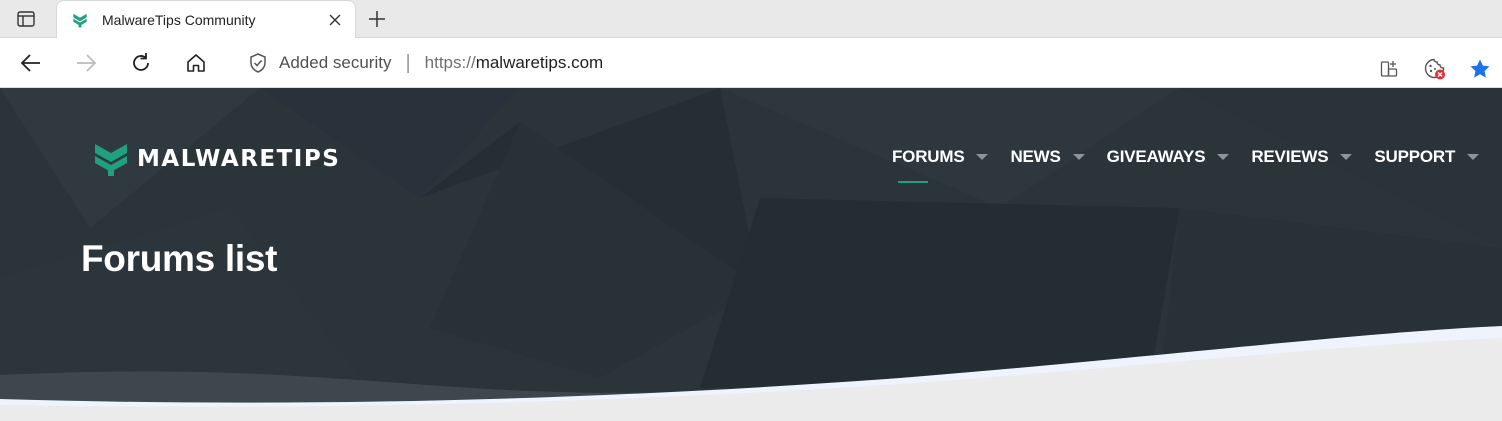 Image resolution: width=1502 pixels, height=421 pixels. Describe the element at coordinates (539, 62) in the screenshot. I see `url-host: malwaretips.com` at that location.